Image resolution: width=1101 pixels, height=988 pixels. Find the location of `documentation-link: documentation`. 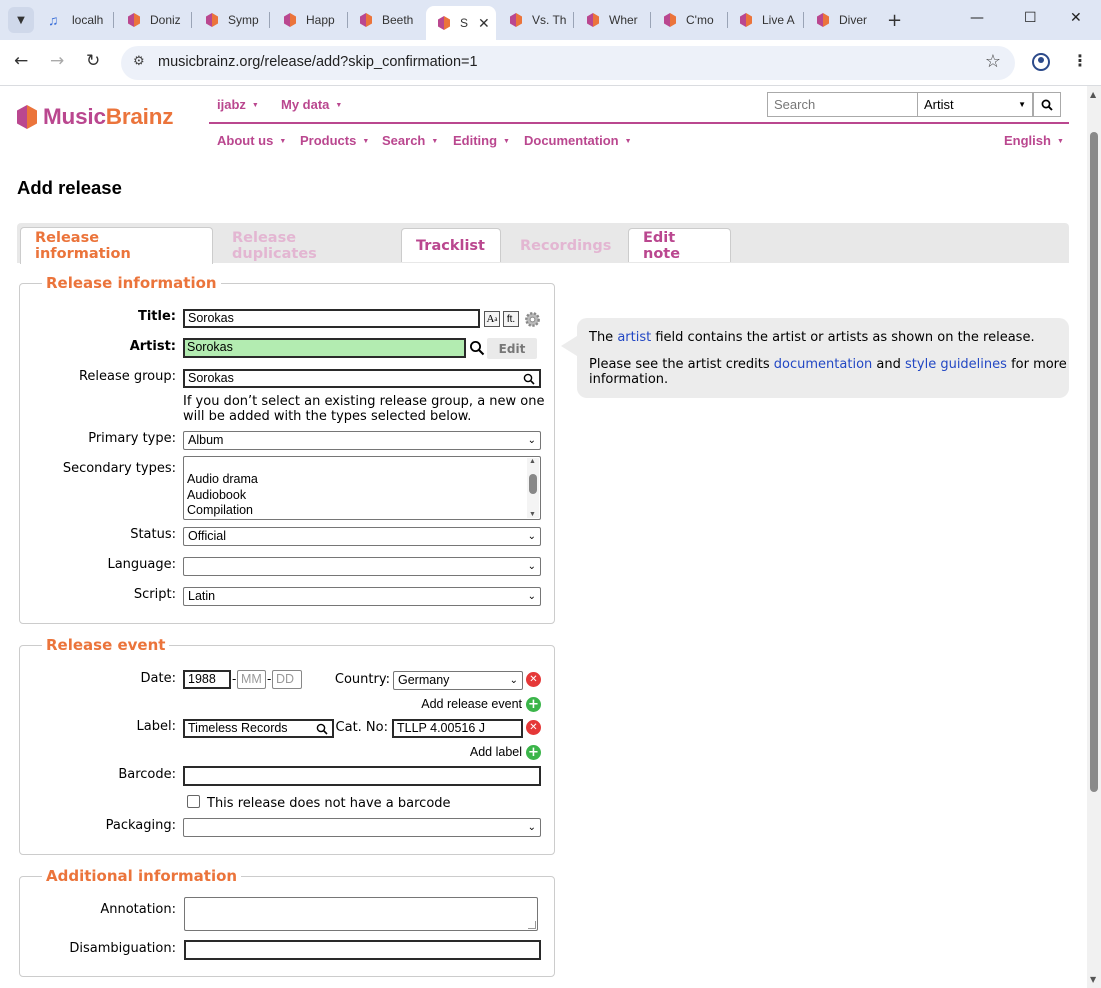

documentation-link: documentation is located at coordinates (823, 364).